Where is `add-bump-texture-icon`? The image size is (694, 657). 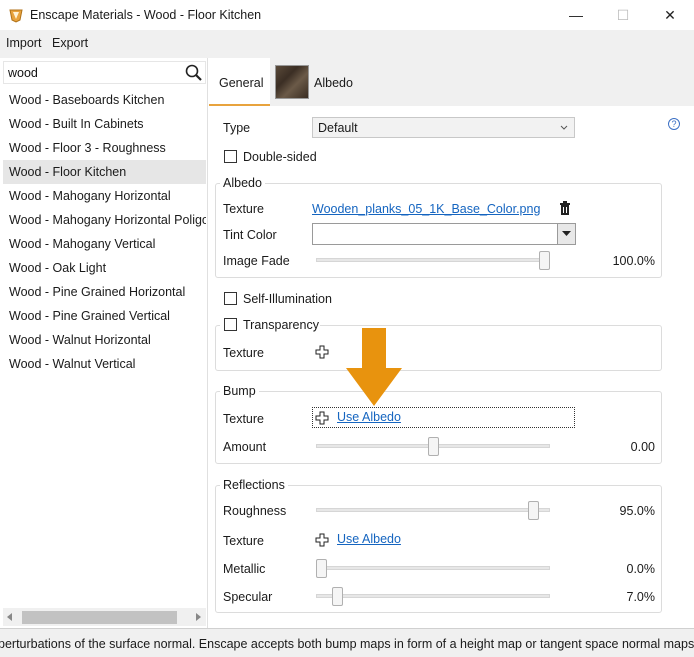
add-bump-texture-icon is located at coordinates (322, 418).